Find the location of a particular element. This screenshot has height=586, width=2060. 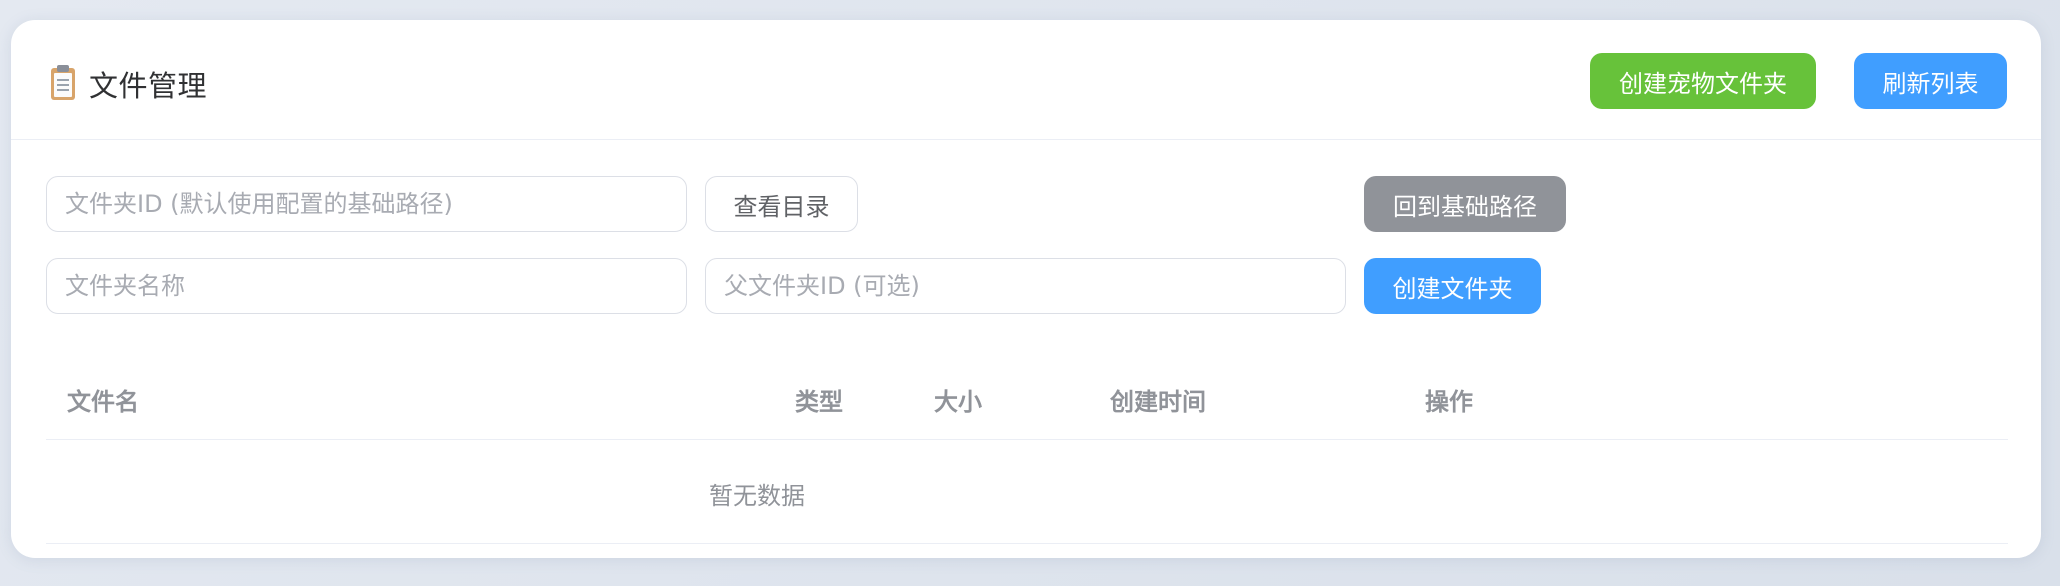

empty-text: 暂无数据 is located at coordinates (757, 496).